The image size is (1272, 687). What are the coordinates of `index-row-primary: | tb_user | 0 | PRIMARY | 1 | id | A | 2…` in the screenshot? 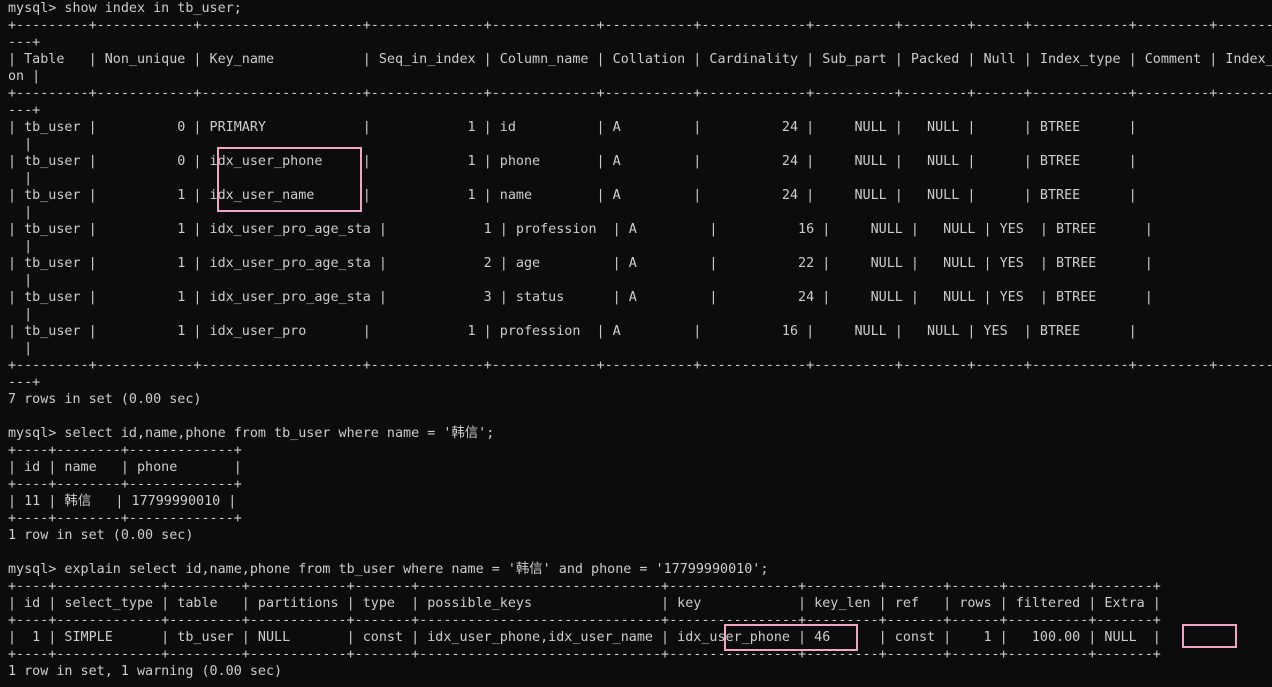 It's located at (572, 127).